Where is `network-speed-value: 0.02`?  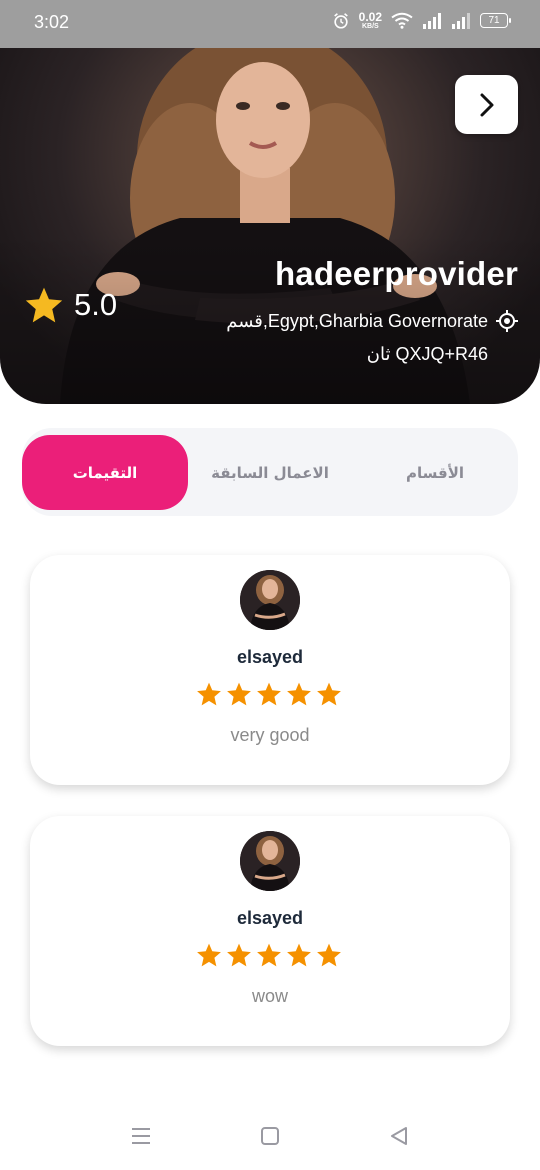
network-speed-value: 0.02 is located at coordinates (370, 17).